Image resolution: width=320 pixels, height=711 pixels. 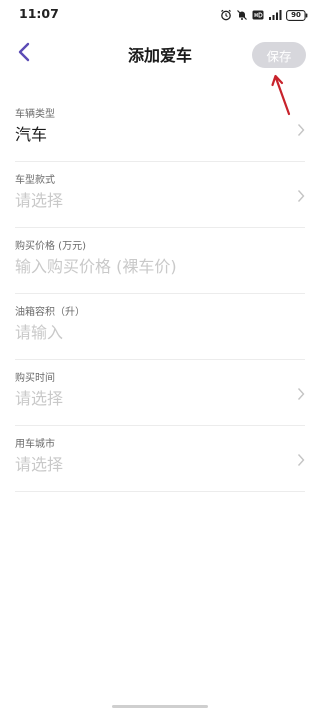 What do you see at coordinates (279, 55) in the screenshot?
I see `save-button: 保存` at bounding box center [279, 55].